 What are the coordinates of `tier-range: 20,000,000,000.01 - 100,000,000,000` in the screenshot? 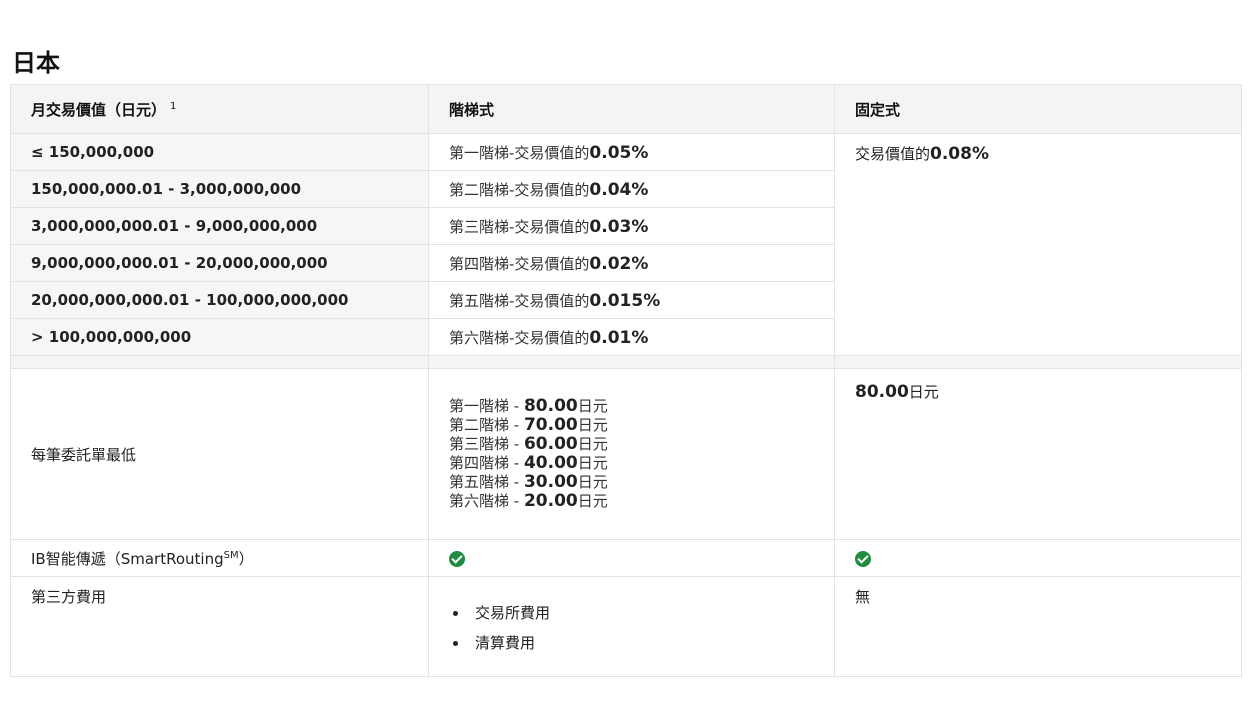 It's located at (219, 300).